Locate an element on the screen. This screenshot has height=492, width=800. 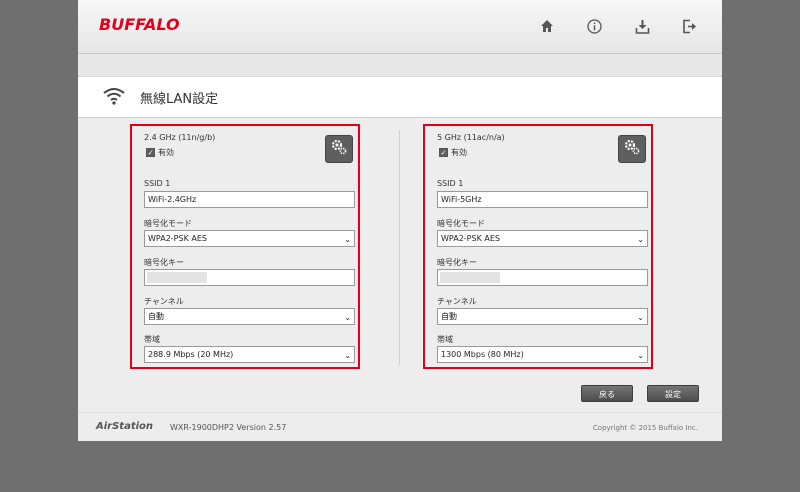
ssid-input: WiFi-5GHz is located at coordinates (542, 199).